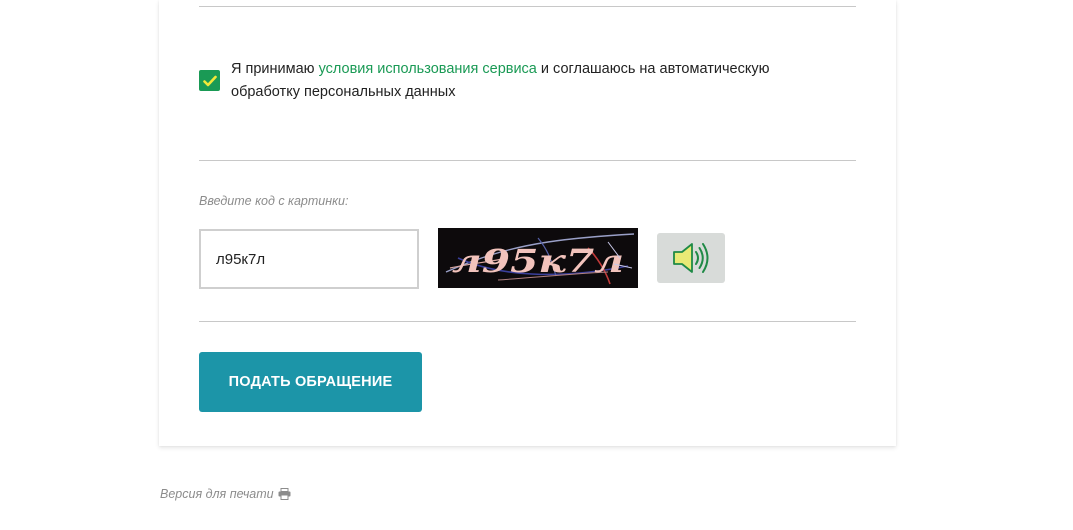  What do you see at coordinates (217, 494) in the screenshot?
I see `print-version-label: Версия для печати` at bounding box center [217, 494].